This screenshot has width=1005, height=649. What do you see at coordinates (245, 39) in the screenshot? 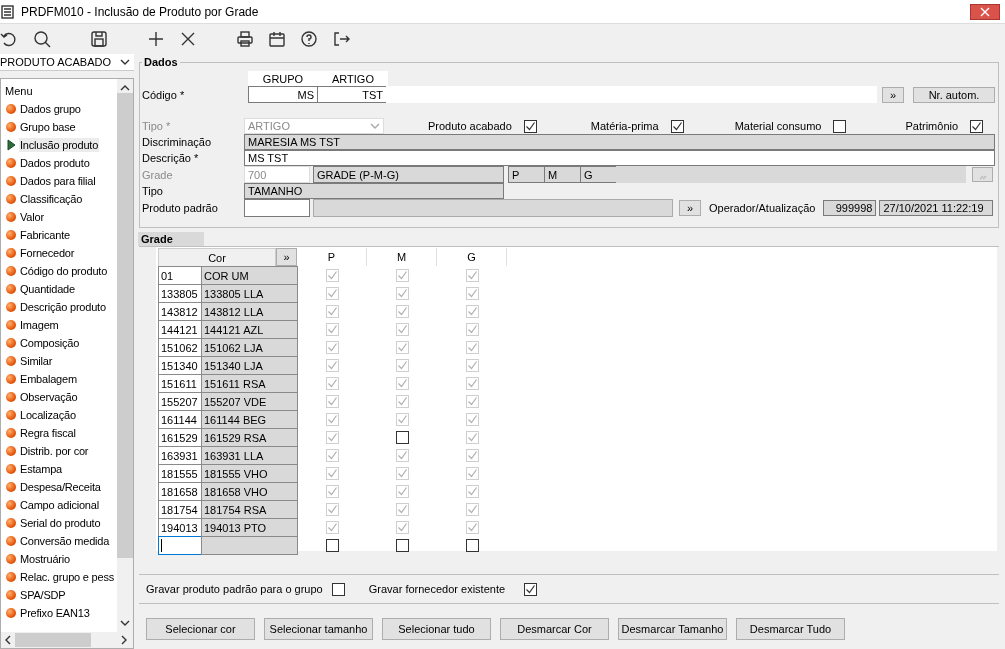
I see `printer-icon` at bounding box center [245, 39].